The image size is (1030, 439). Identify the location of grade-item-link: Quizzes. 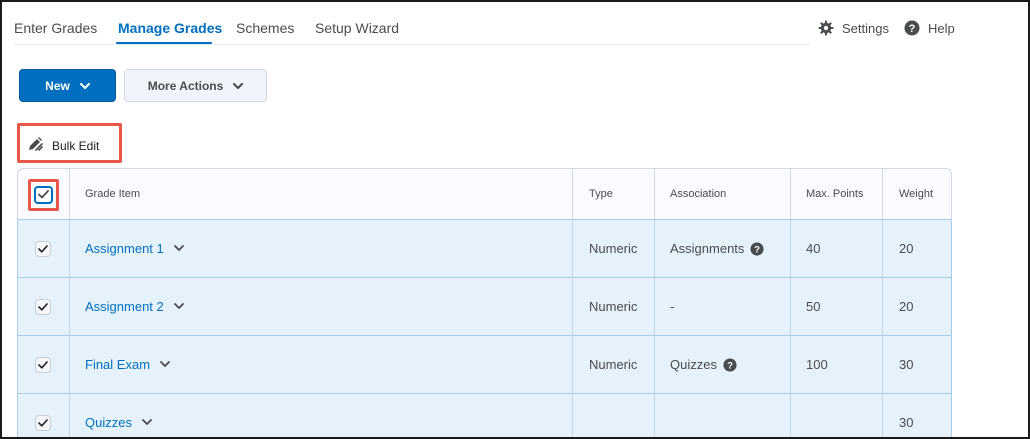
(108, 422).